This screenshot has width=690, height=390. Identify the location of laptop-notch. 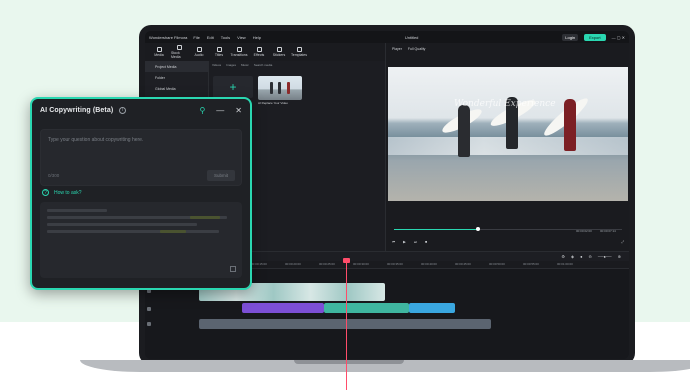
(349, 362).